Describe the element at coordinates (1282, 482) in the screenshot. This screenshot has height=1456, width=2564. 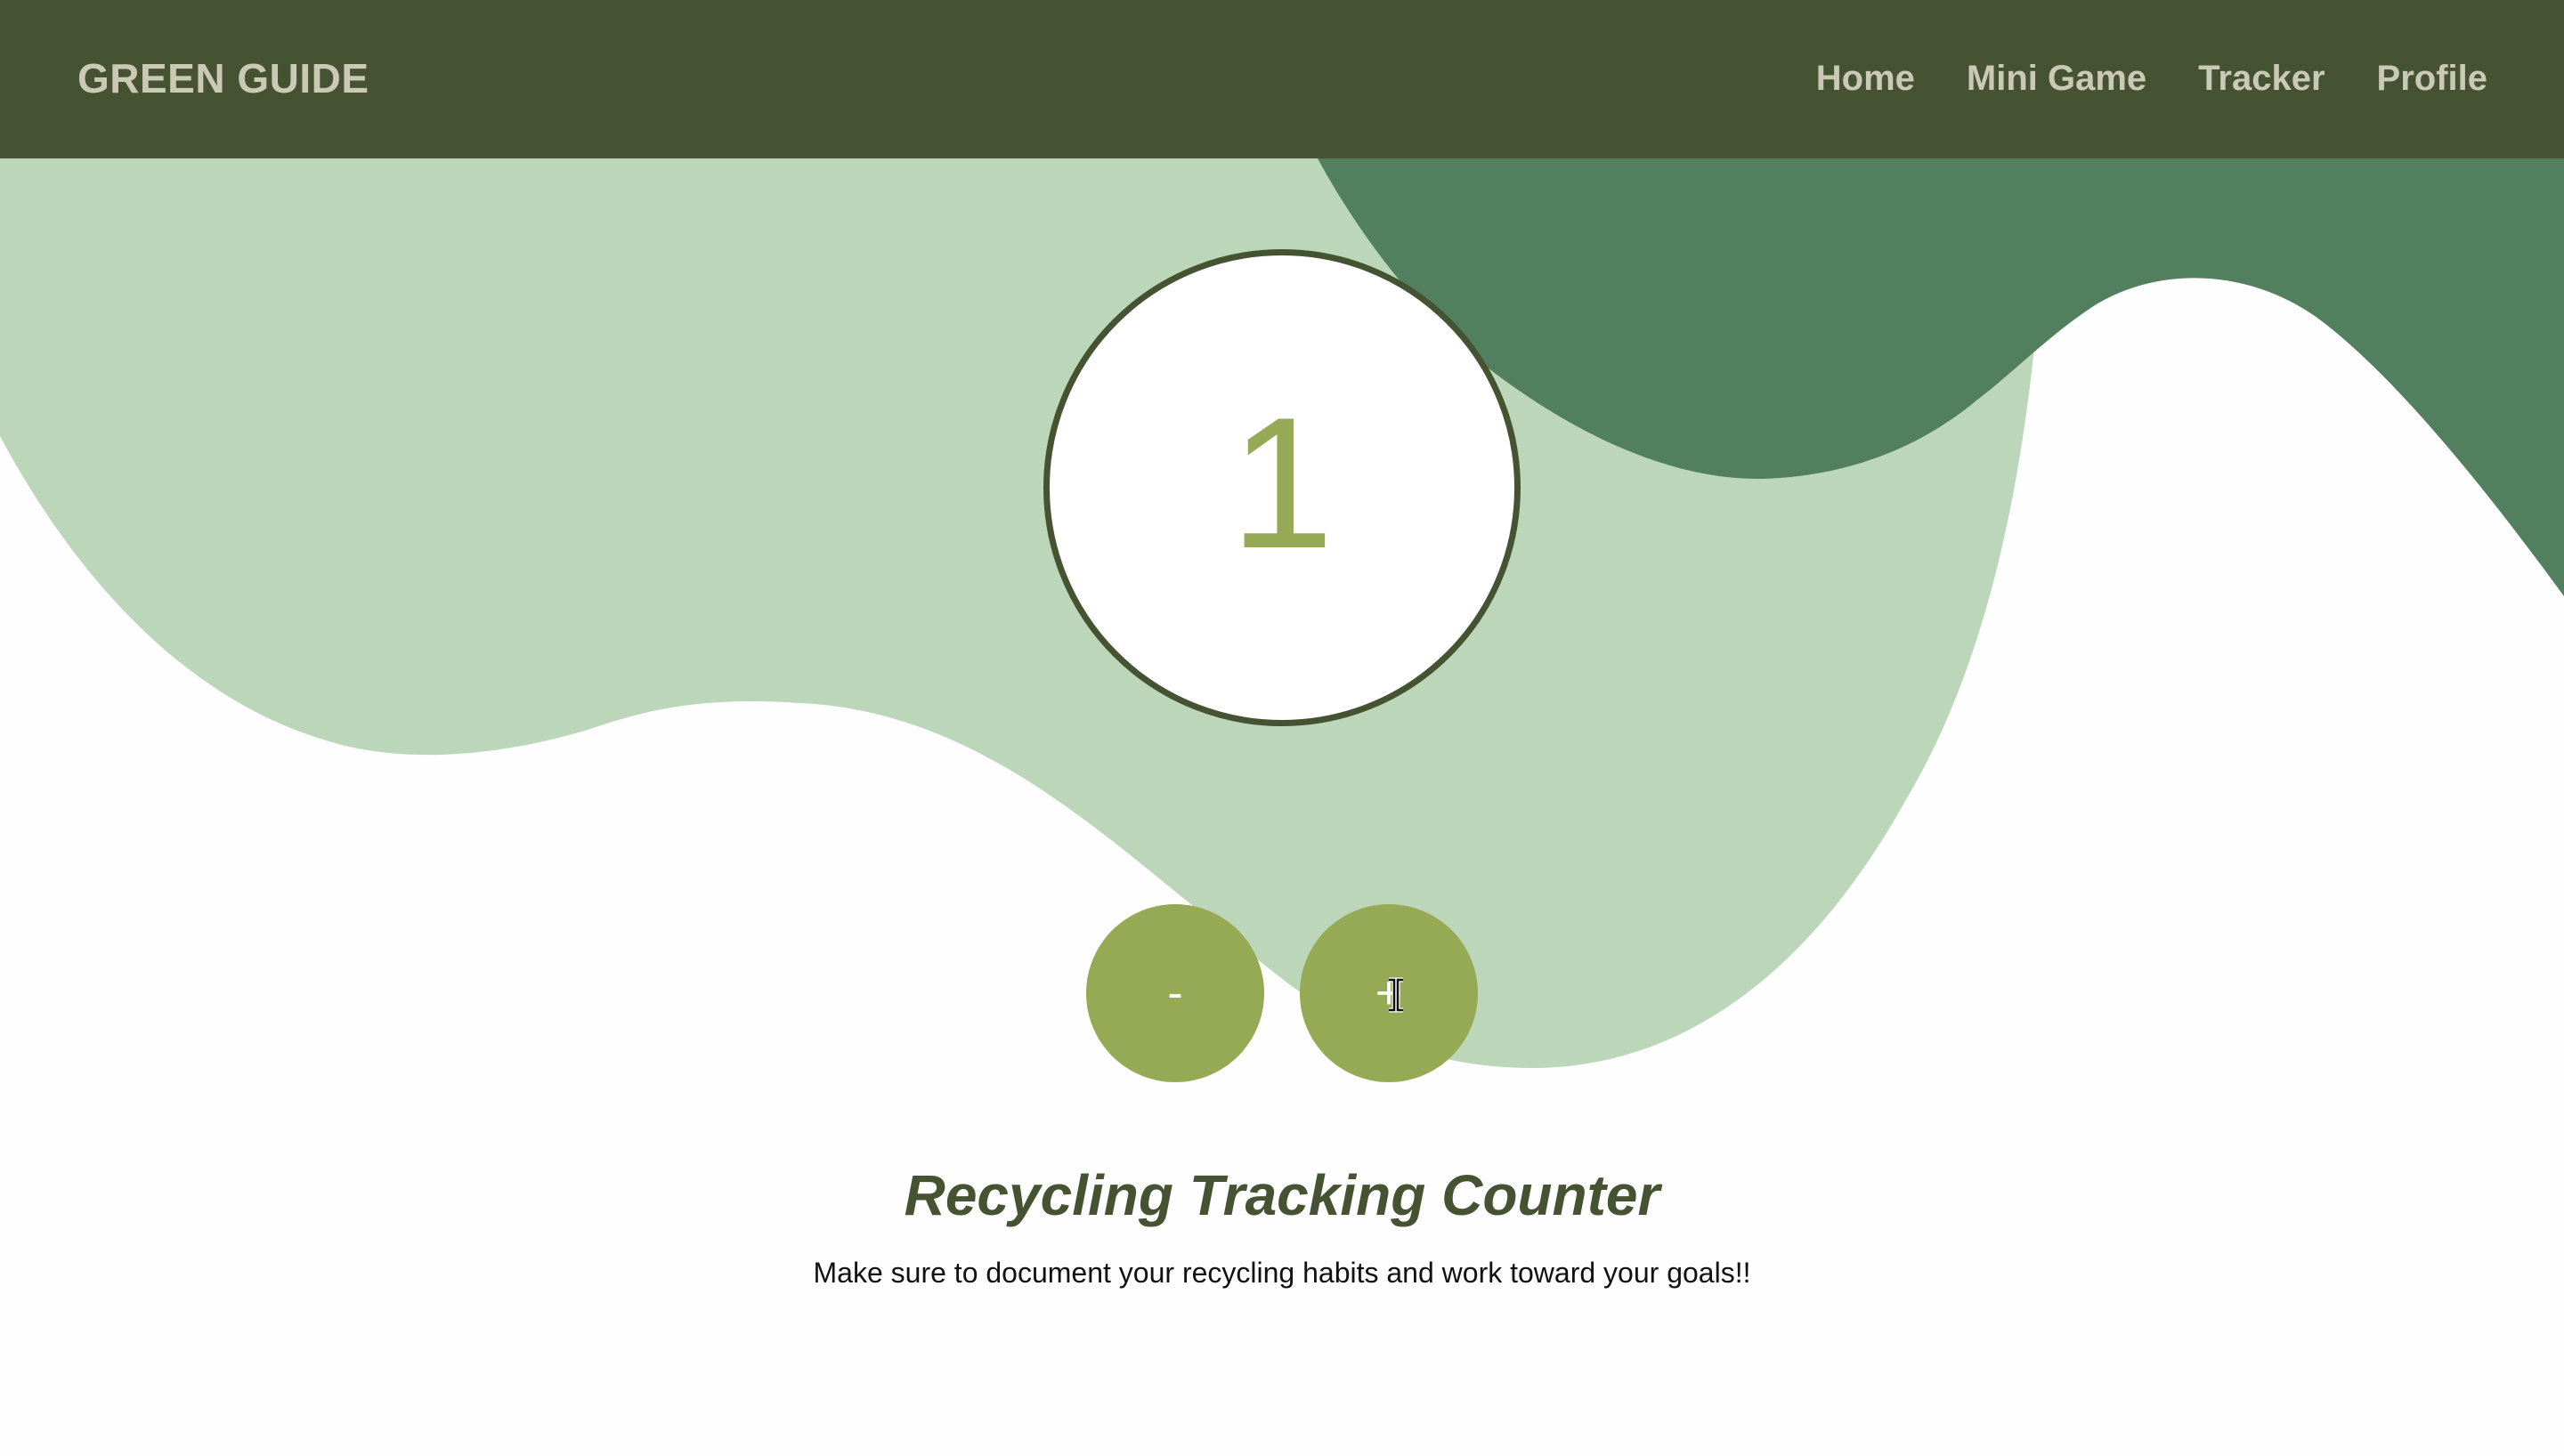
I see `counter-value: 1` at that location.